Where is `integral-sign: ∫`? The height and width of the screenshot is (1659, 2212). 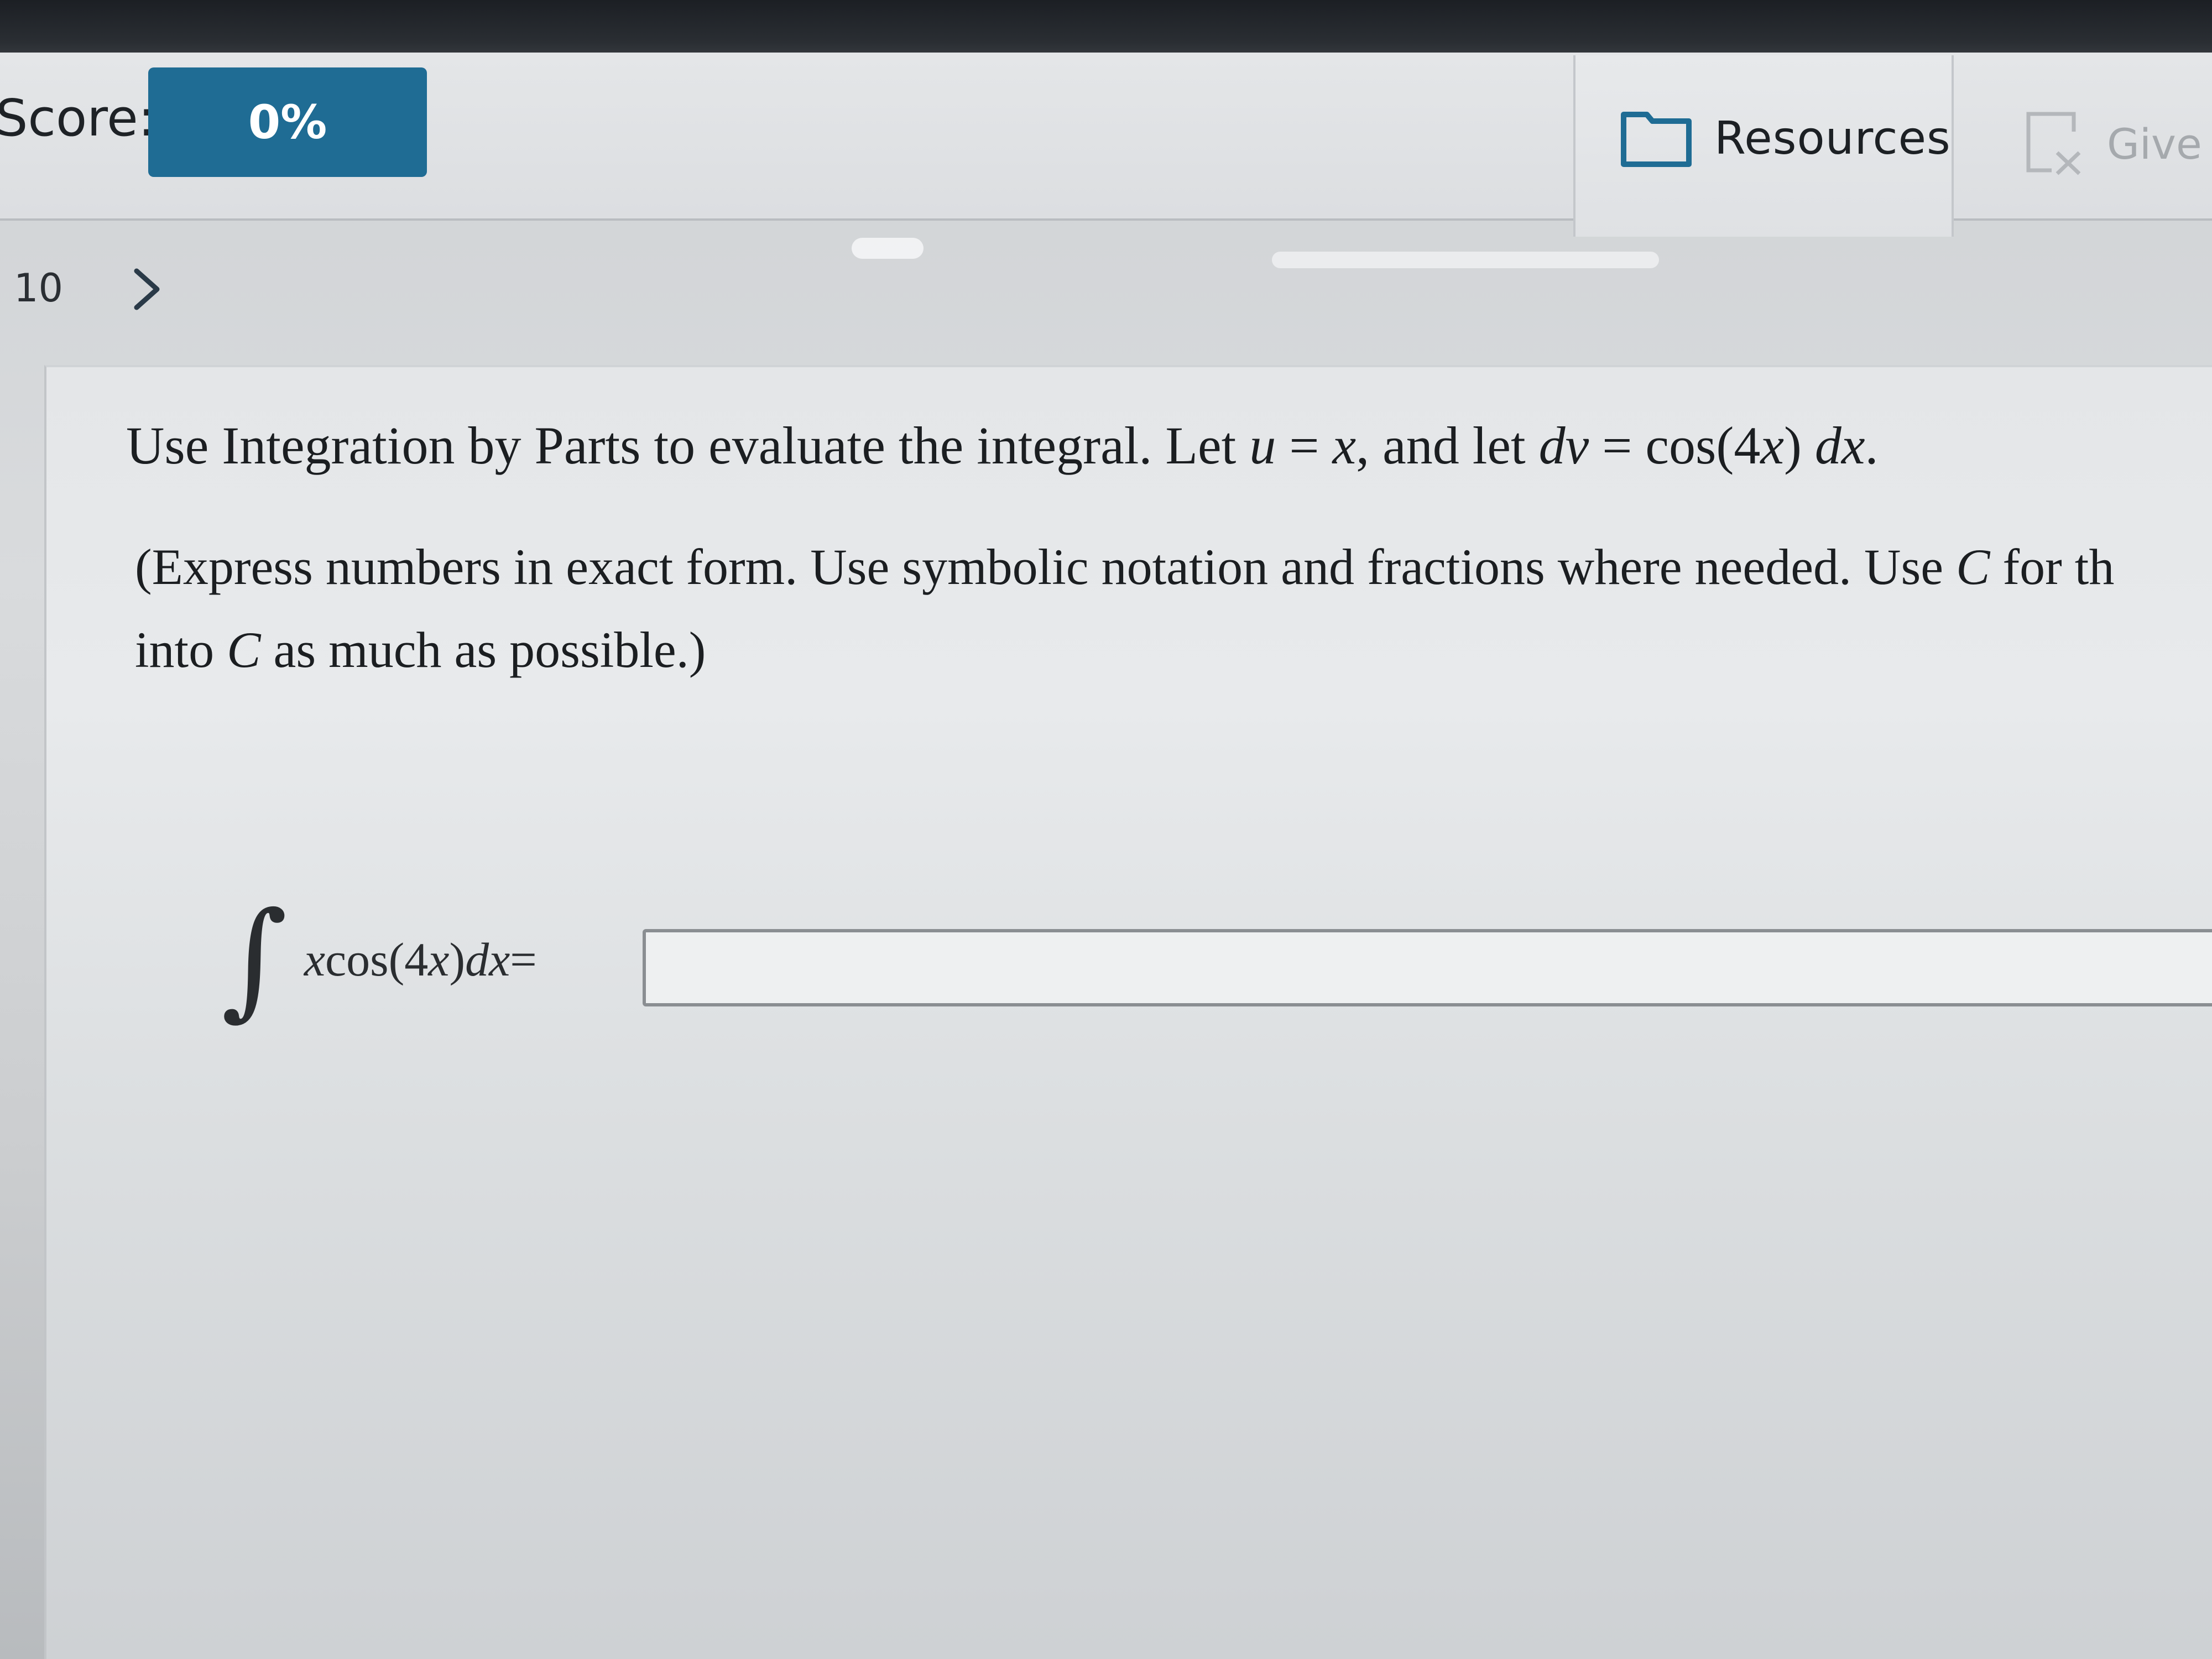
integral-sign: ∫ is located at coordinates (255, 959).